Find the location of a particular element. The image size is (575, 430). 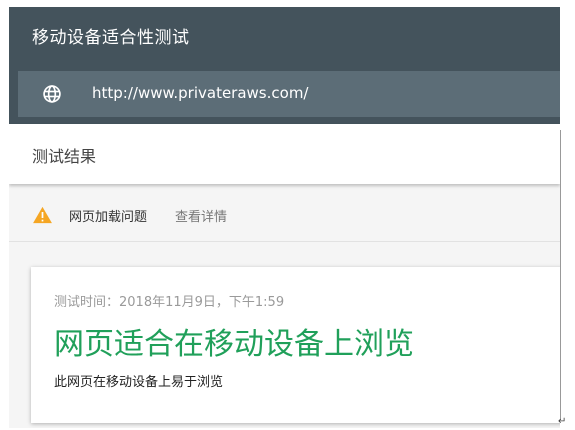

results-header: 测试结果 is located at coordinates (284, 154).